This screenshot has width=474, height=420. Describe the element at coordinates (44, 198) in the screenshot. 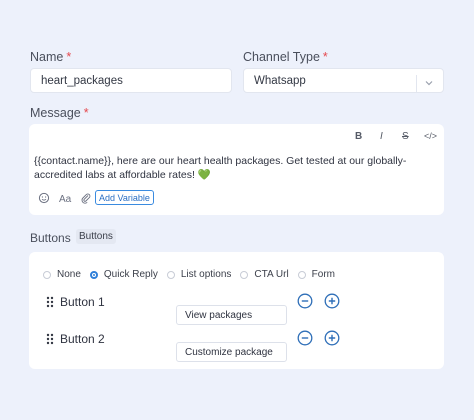

I see `emoji-icon` at that location.